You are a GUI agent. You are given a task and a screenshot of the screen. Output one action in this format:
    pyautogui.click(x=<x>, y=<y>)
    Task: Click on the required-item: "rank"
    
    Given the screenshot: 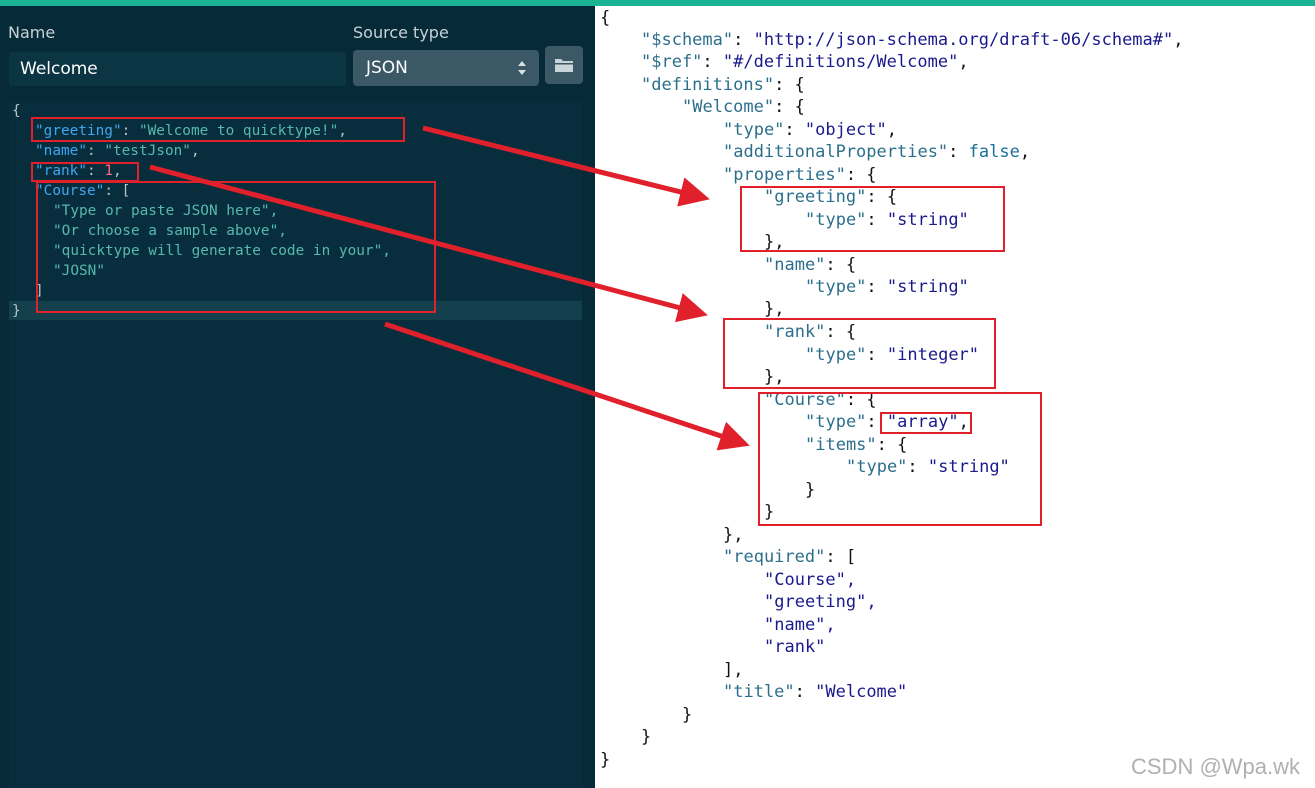 What is the action you would take?
    pyautogui.click(x=795, y=647)
    